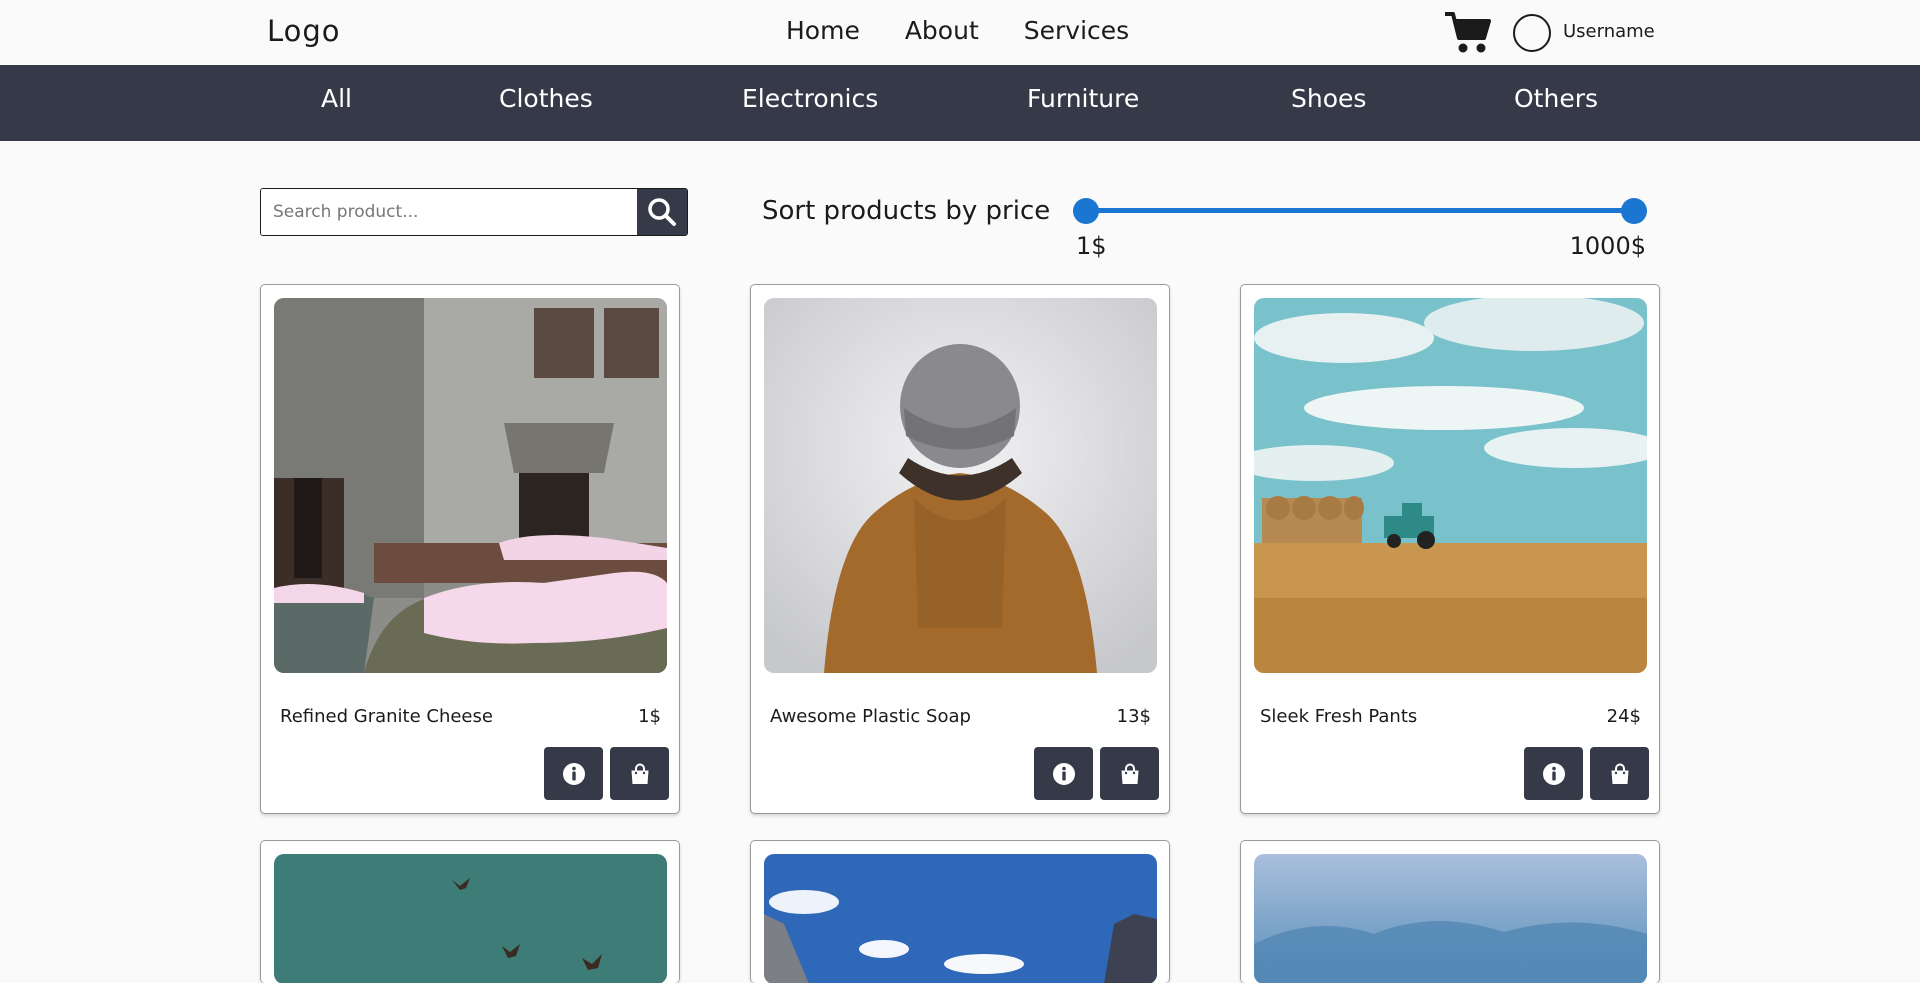  I want to click on cart-icon, so click(1468, 32).